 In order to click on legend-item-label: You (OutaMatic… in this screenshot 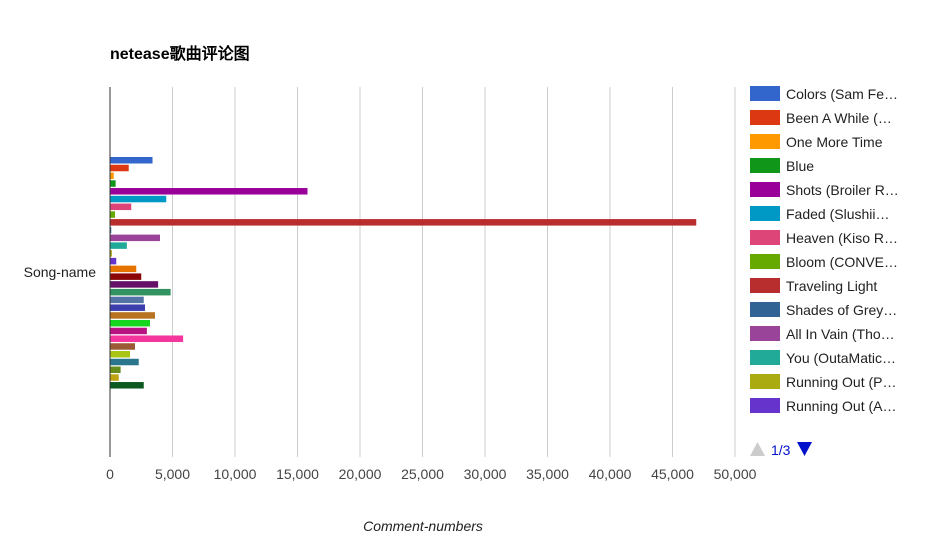, I will do `click(841, 358)`.